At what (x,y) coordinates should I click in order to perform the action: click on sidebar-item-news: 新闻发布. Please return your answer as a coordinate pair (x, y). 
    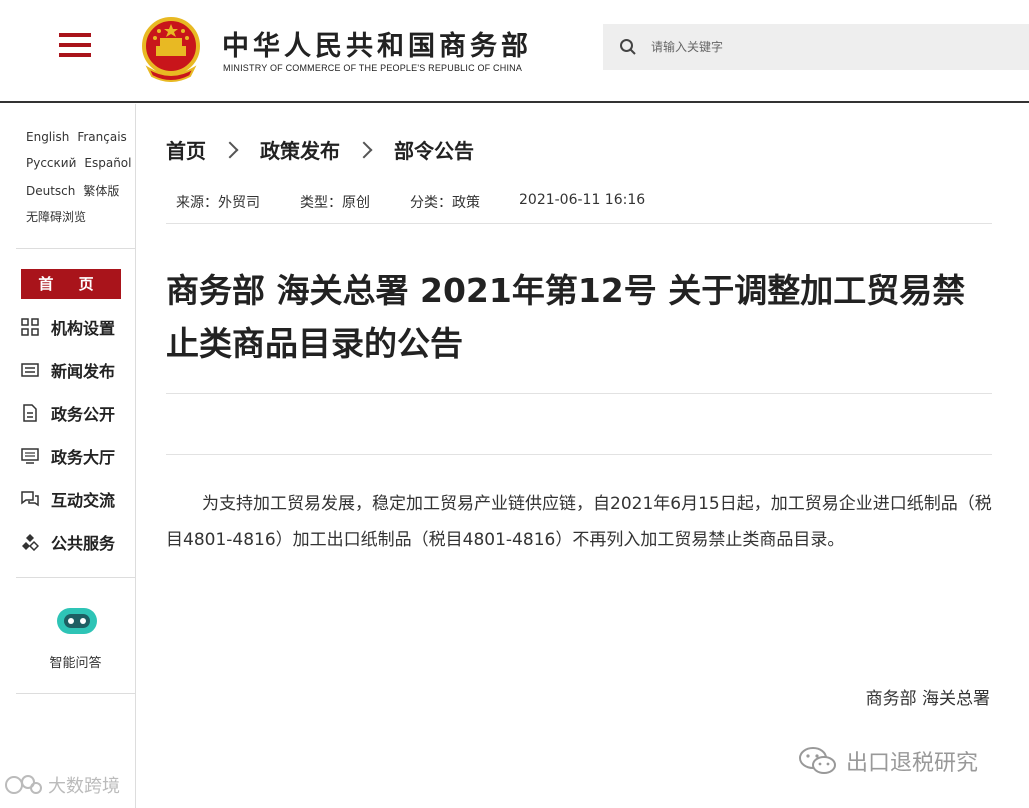
    Looking at the image, I should click on (68, 370).